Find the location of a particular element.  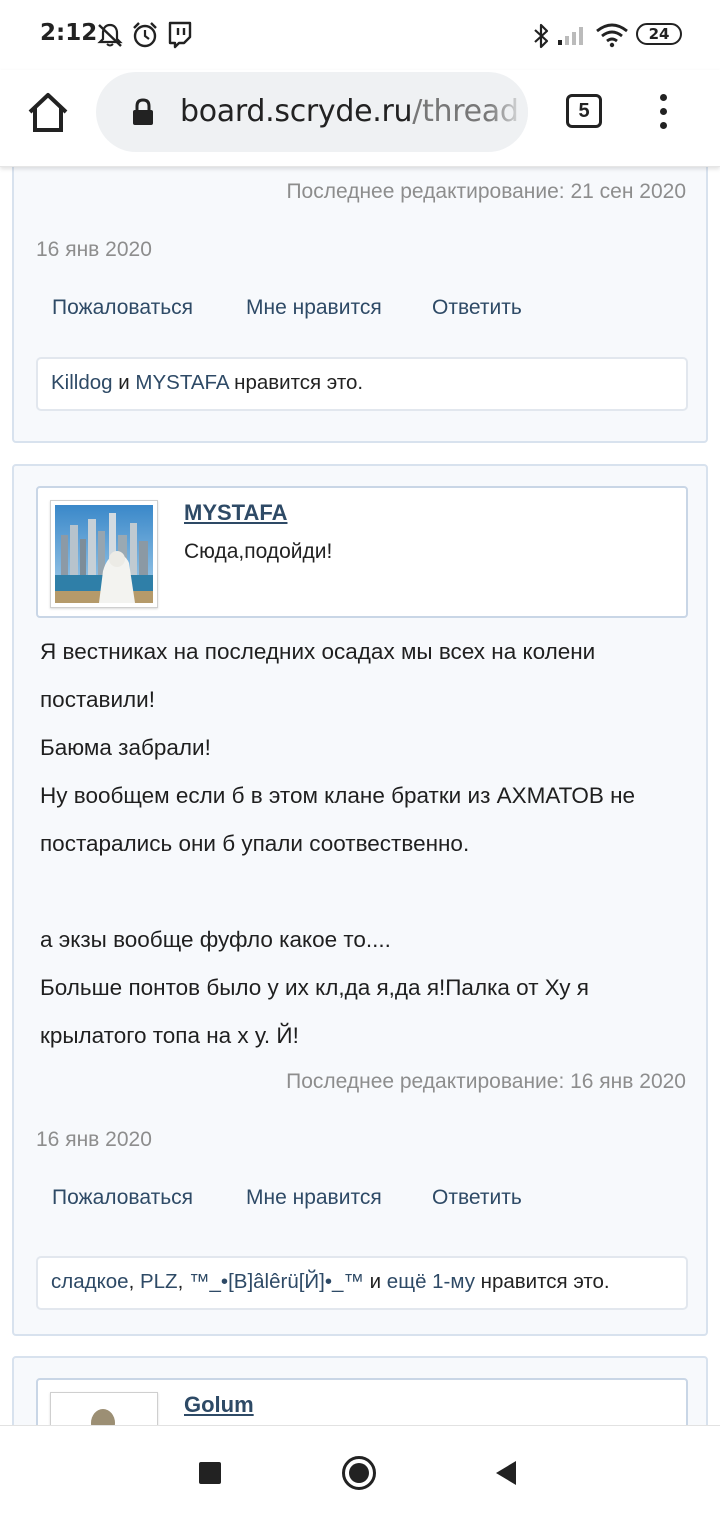

post-line: Баюма забрали! is located at coordinates (125, 747).